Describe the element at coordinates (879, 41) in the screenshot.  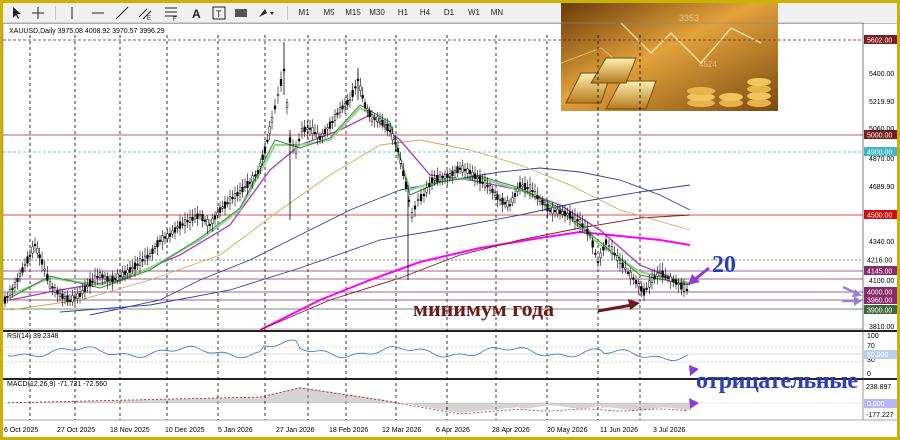
I see `price-label: 5602.00` at that location.